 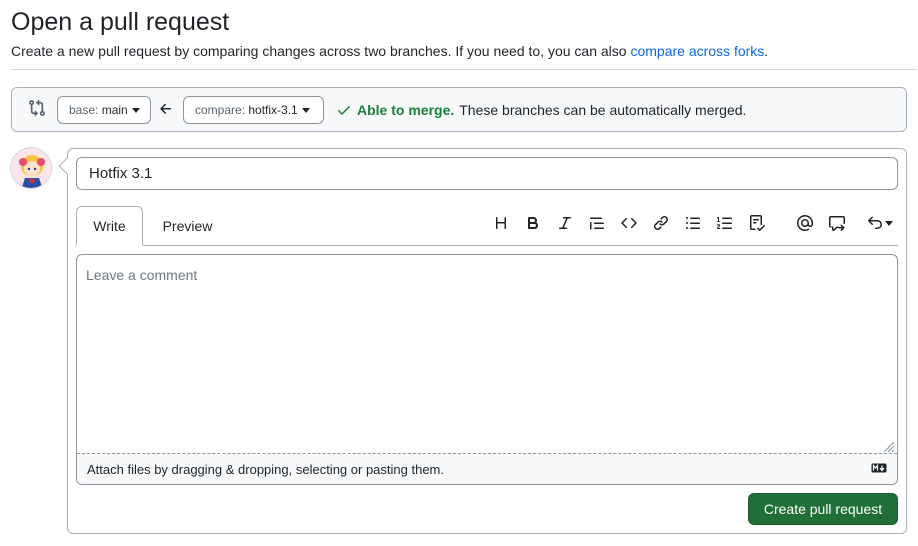 What do you see at coordinates (220, 110) in the screenshot?
I see `compare-label: compare:` at bounding box center [220, 110].